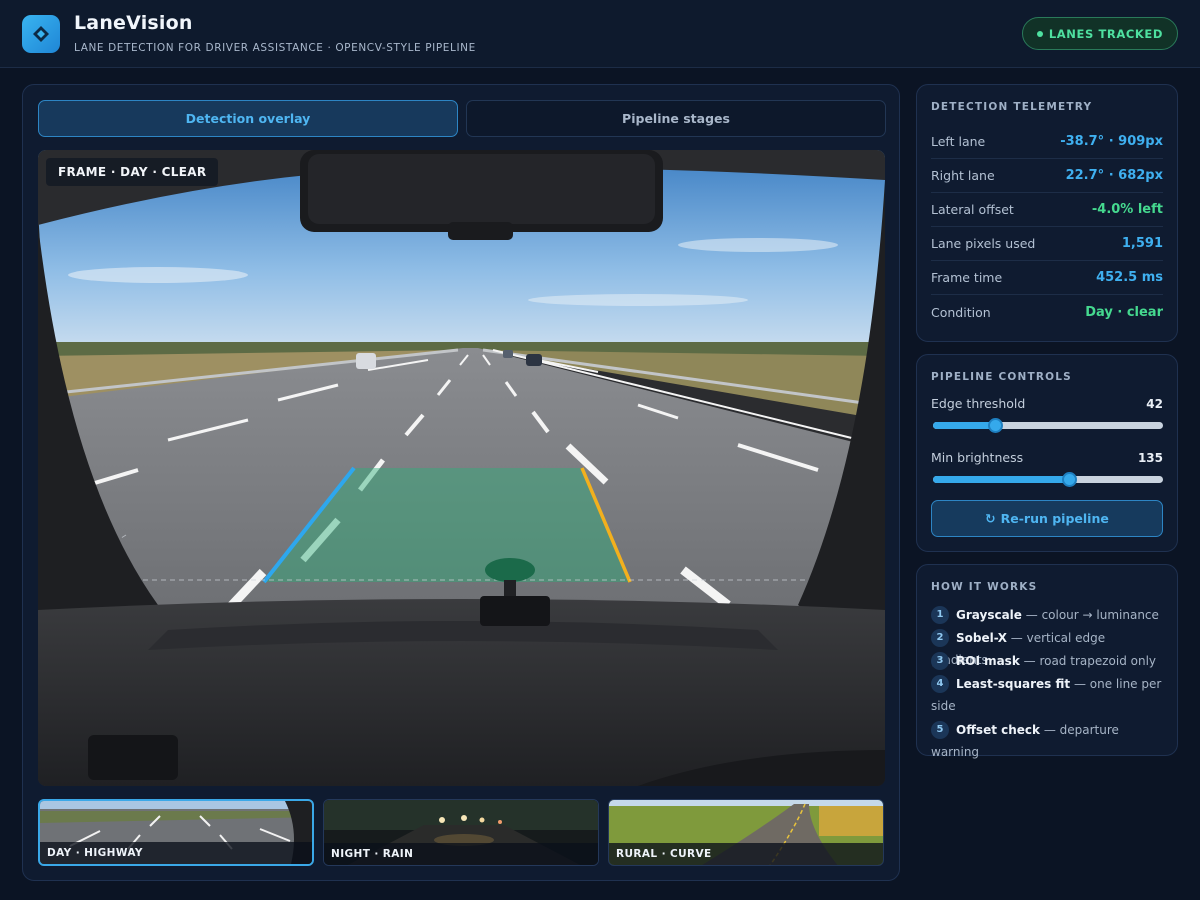 The image size is (1200, 900). Describe the element at coordinates (981, 638) in the screenshot. I see `step-name: Sobel-X` at that location.